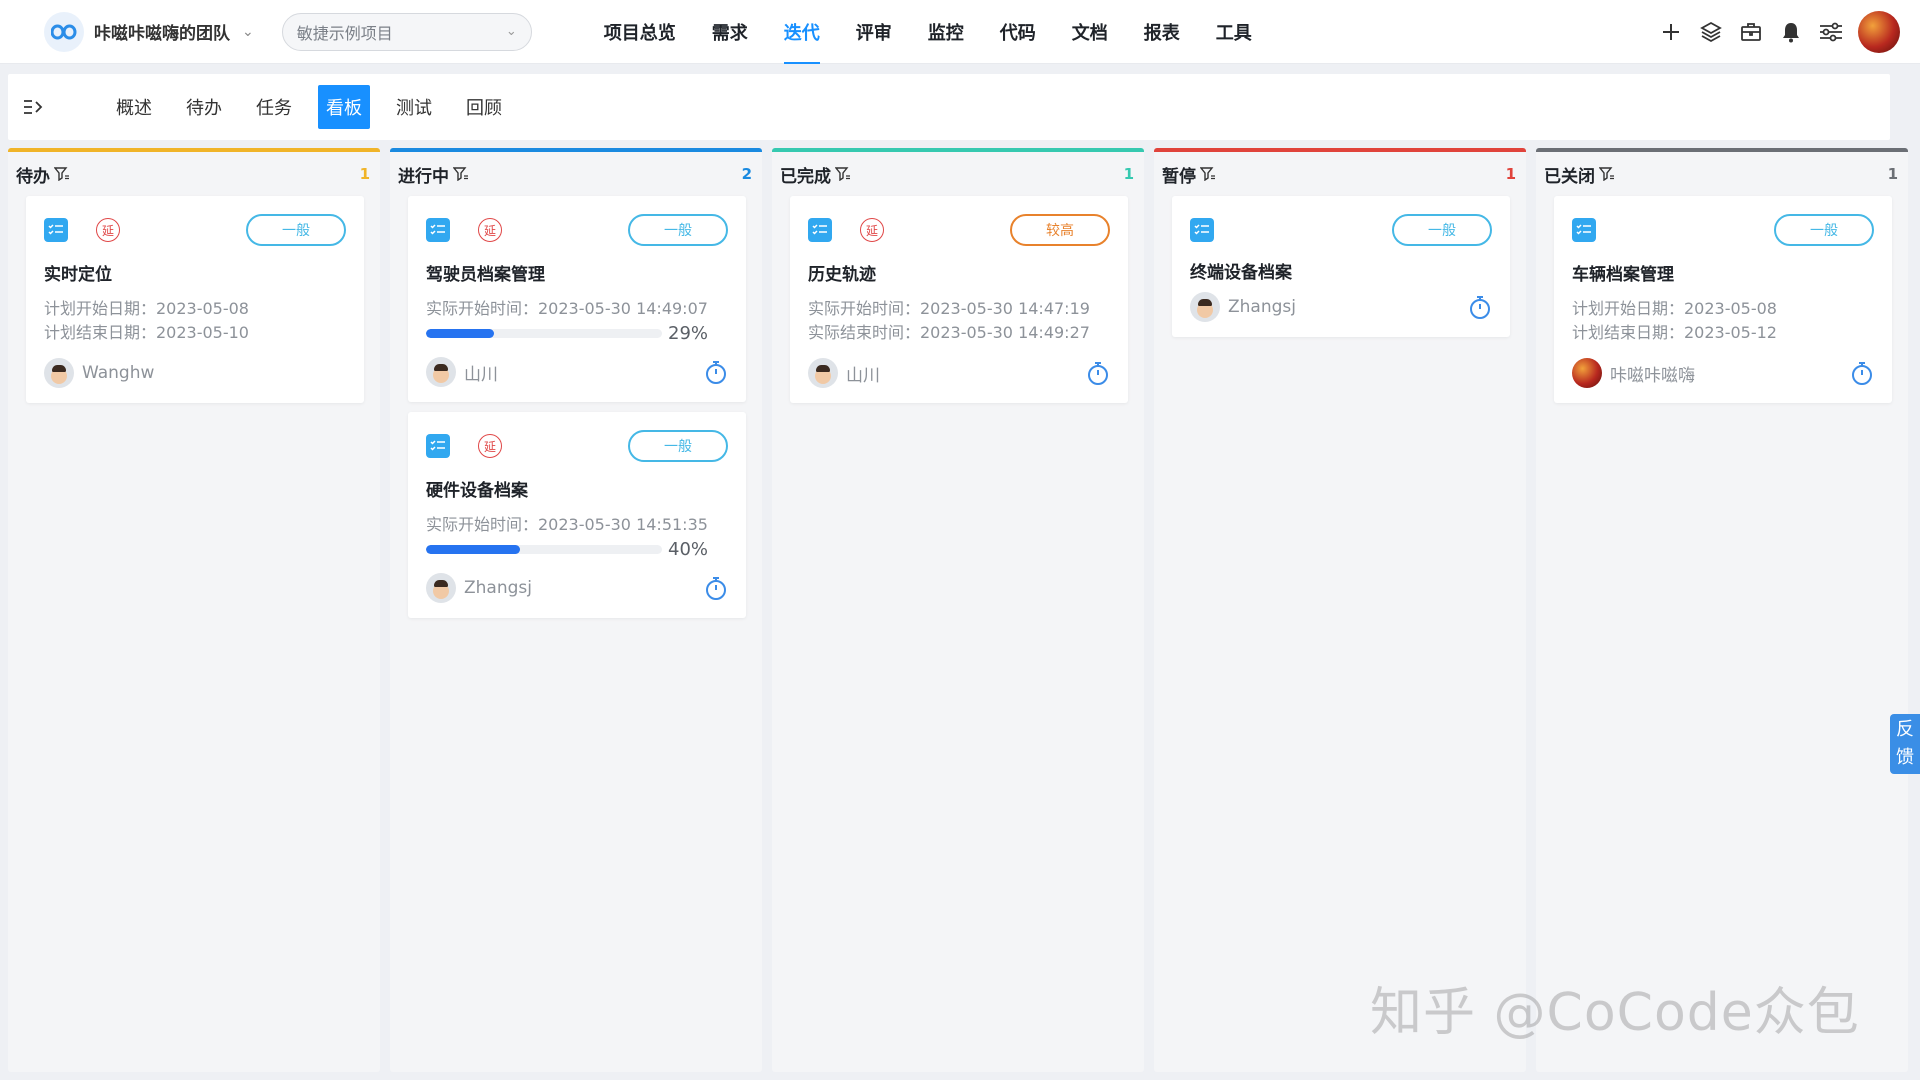 This screenshot has height=1080, width=1920. I want to click on team-switcher: 咔嗞咔嗞嗨的团队 ⌄, so click(149, 32).